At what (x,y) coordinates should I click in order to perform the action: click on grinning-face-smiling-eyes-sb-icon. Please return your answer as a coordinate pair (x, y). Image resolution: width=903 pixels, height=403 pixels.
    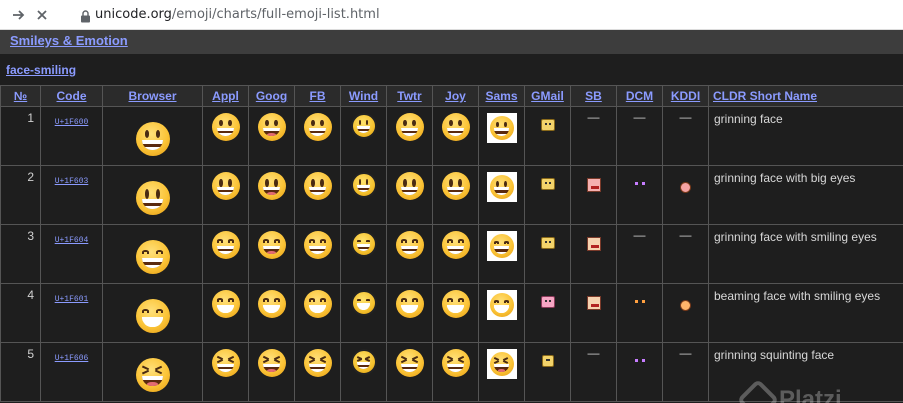
    Looking at the image, I should click on (593, 238).